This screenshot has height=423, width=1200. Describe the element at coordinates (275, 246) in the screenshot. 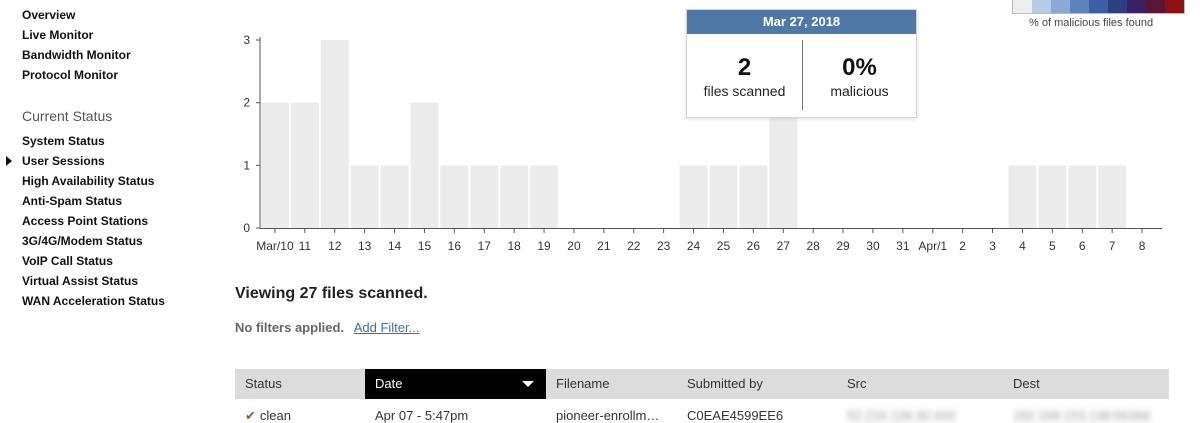

I see `x-tick-label: Mar/10` at that location.